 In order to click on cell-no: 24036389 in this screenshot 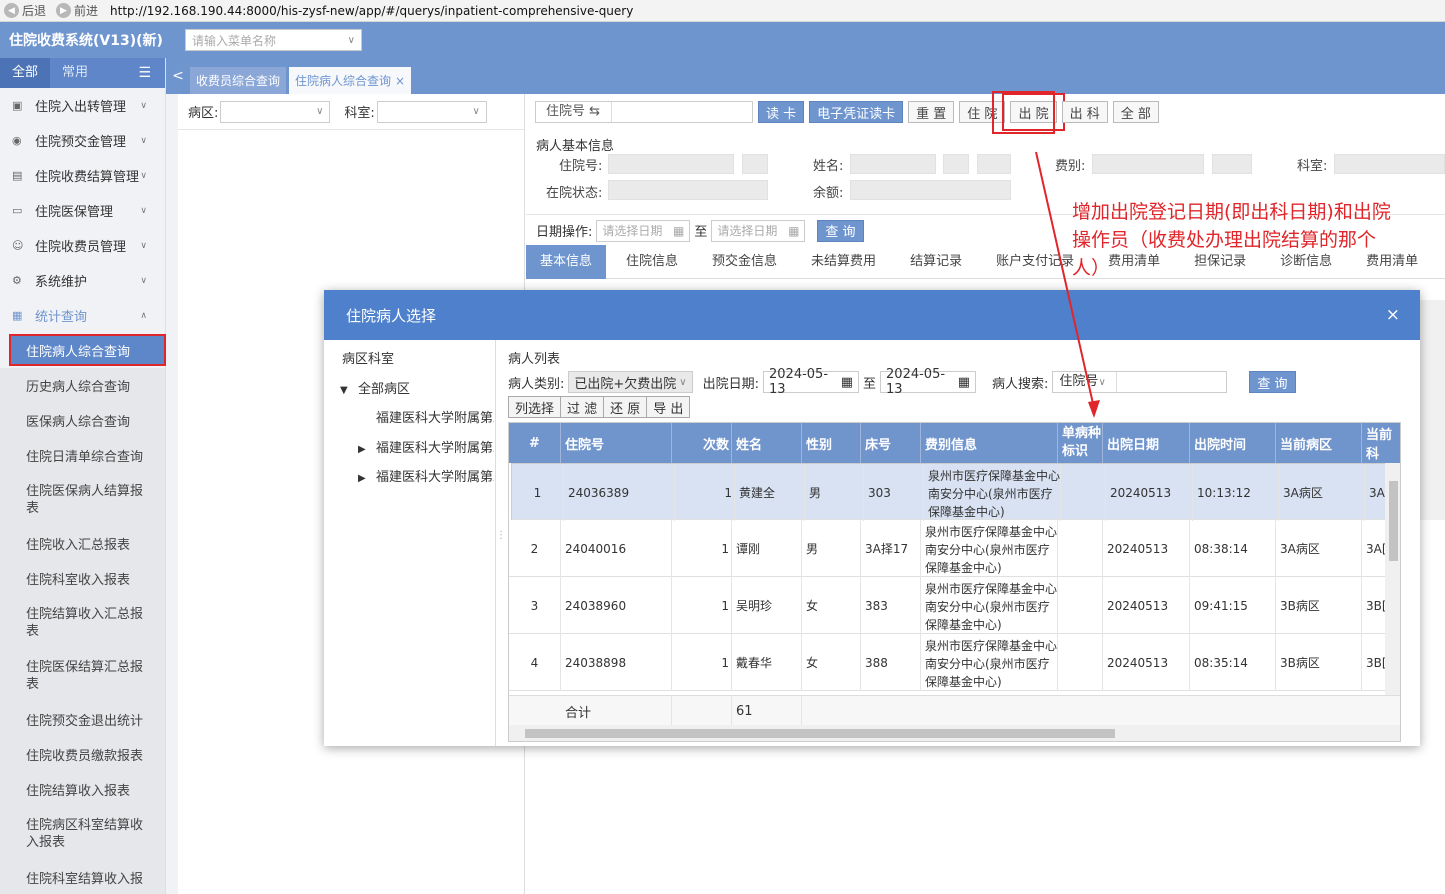, I will do `click(619, 492)`.